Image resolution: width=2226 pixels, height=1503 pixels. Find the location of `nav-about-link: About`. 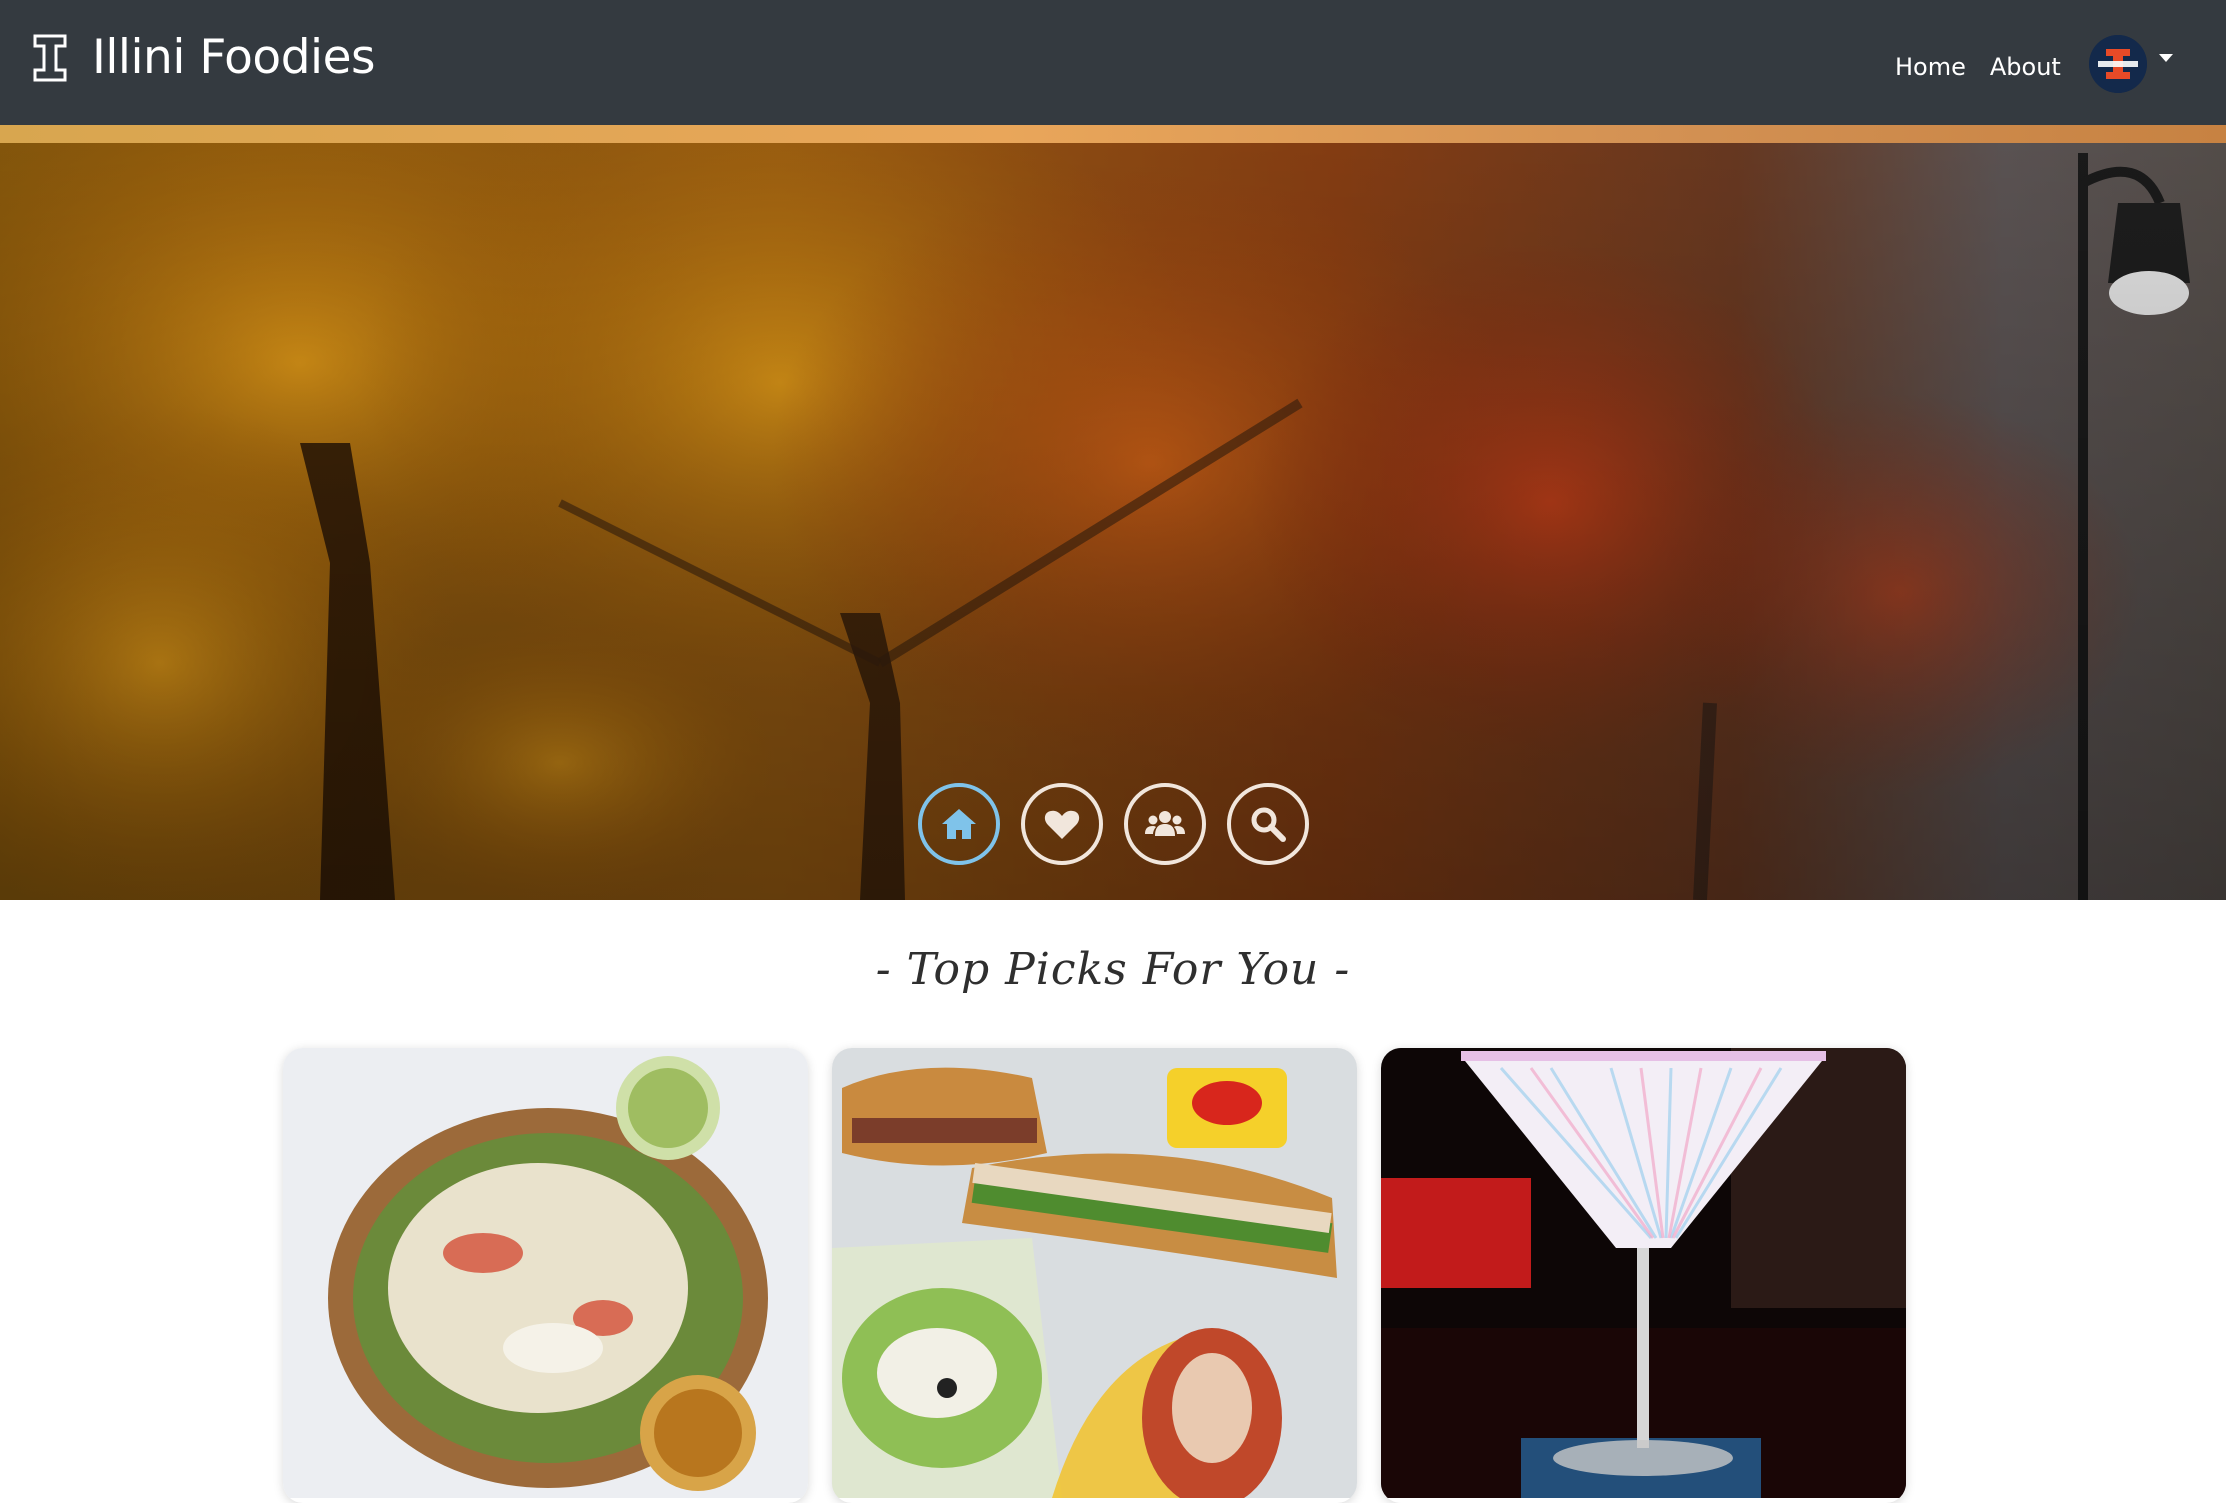

nav-about-link: About is located at coordinates (2025, 67).